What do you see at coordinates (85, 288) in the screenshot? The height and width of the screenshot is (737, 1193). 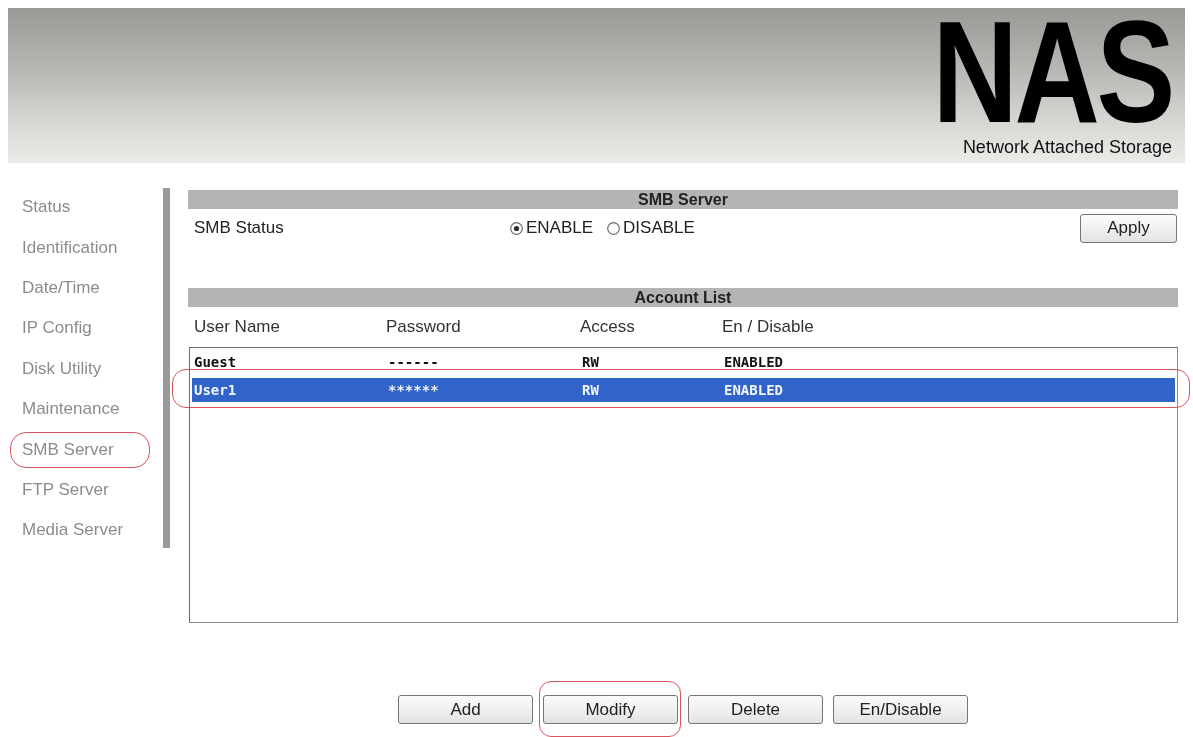 I see `sidebar-item: Date/Time` at bounding box center [85, 288].